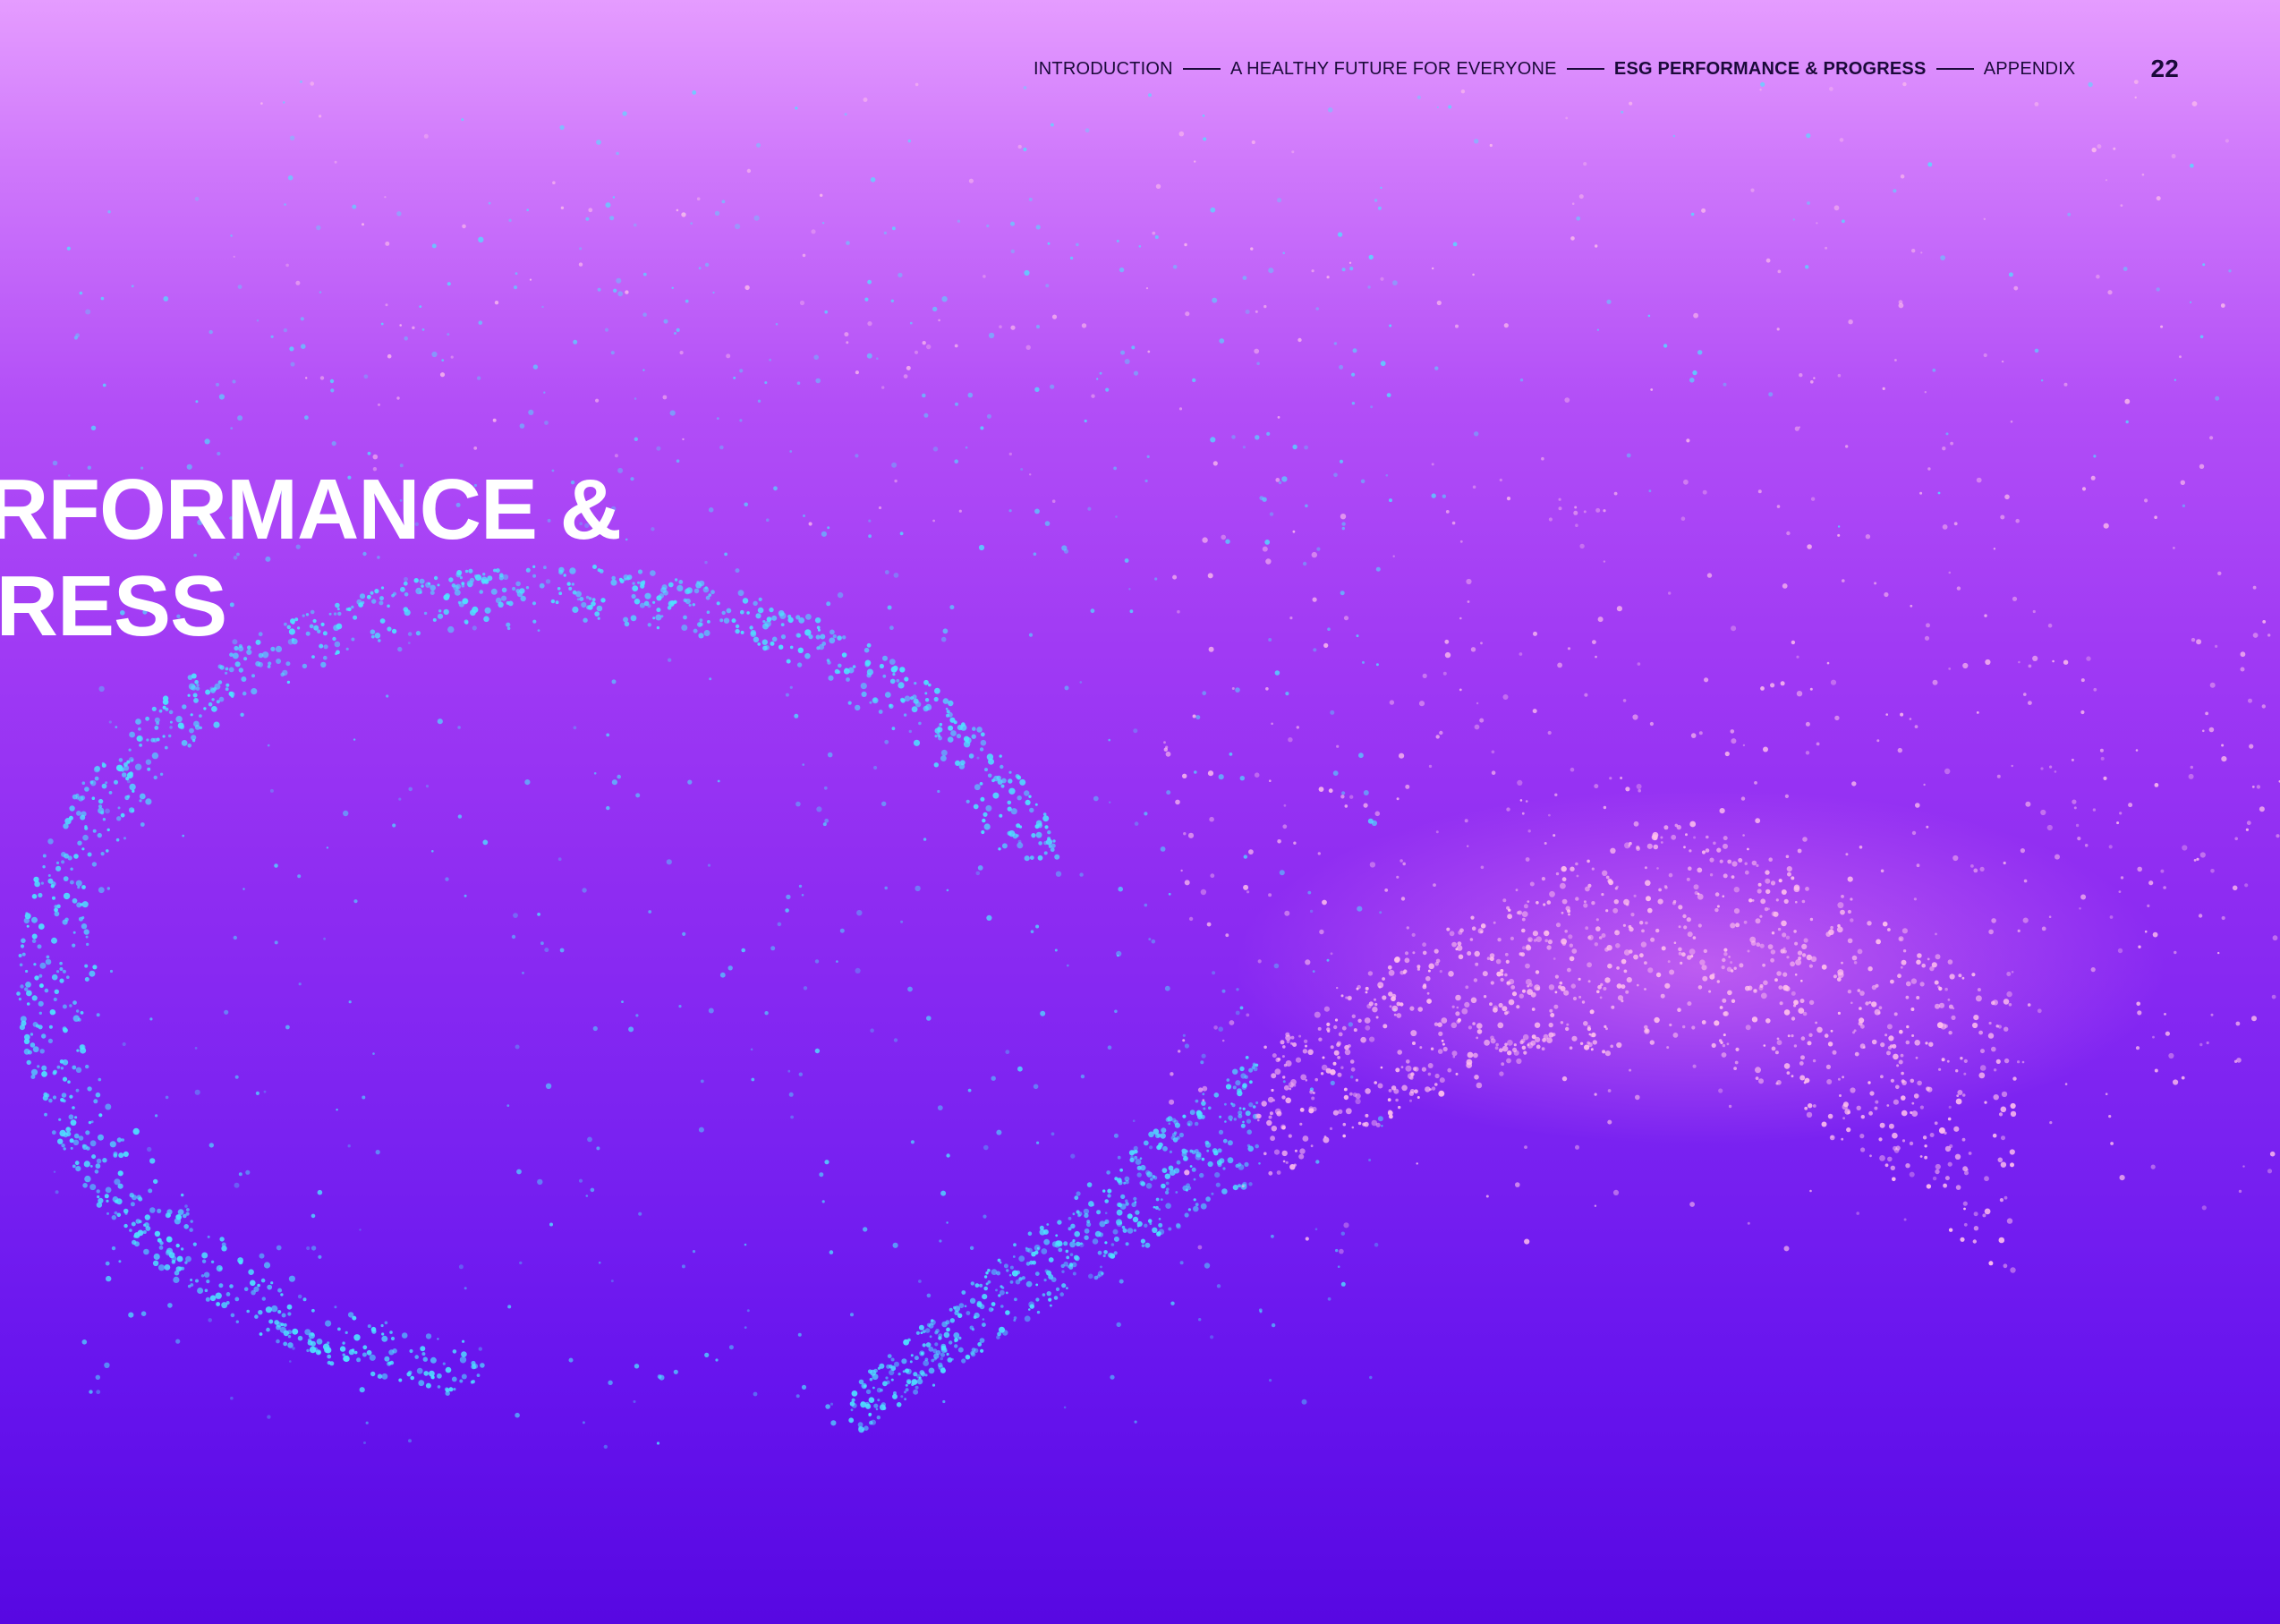 This screenshot has width=2280, height=1624. What do you see at coordinates (2030, 69) in the screenshot?
I see `nav-item-appendix: APPENDIX` at bounding box center [2030, 69].